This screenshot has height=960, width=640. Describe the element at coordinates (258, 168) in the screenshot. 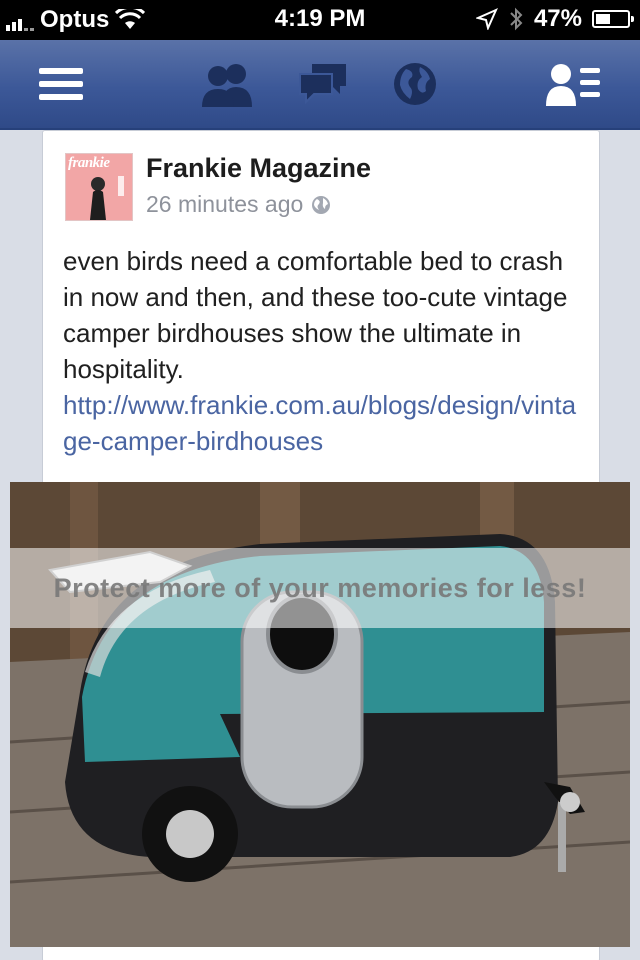

I see `post-author: Frankie Magazine` at that location.